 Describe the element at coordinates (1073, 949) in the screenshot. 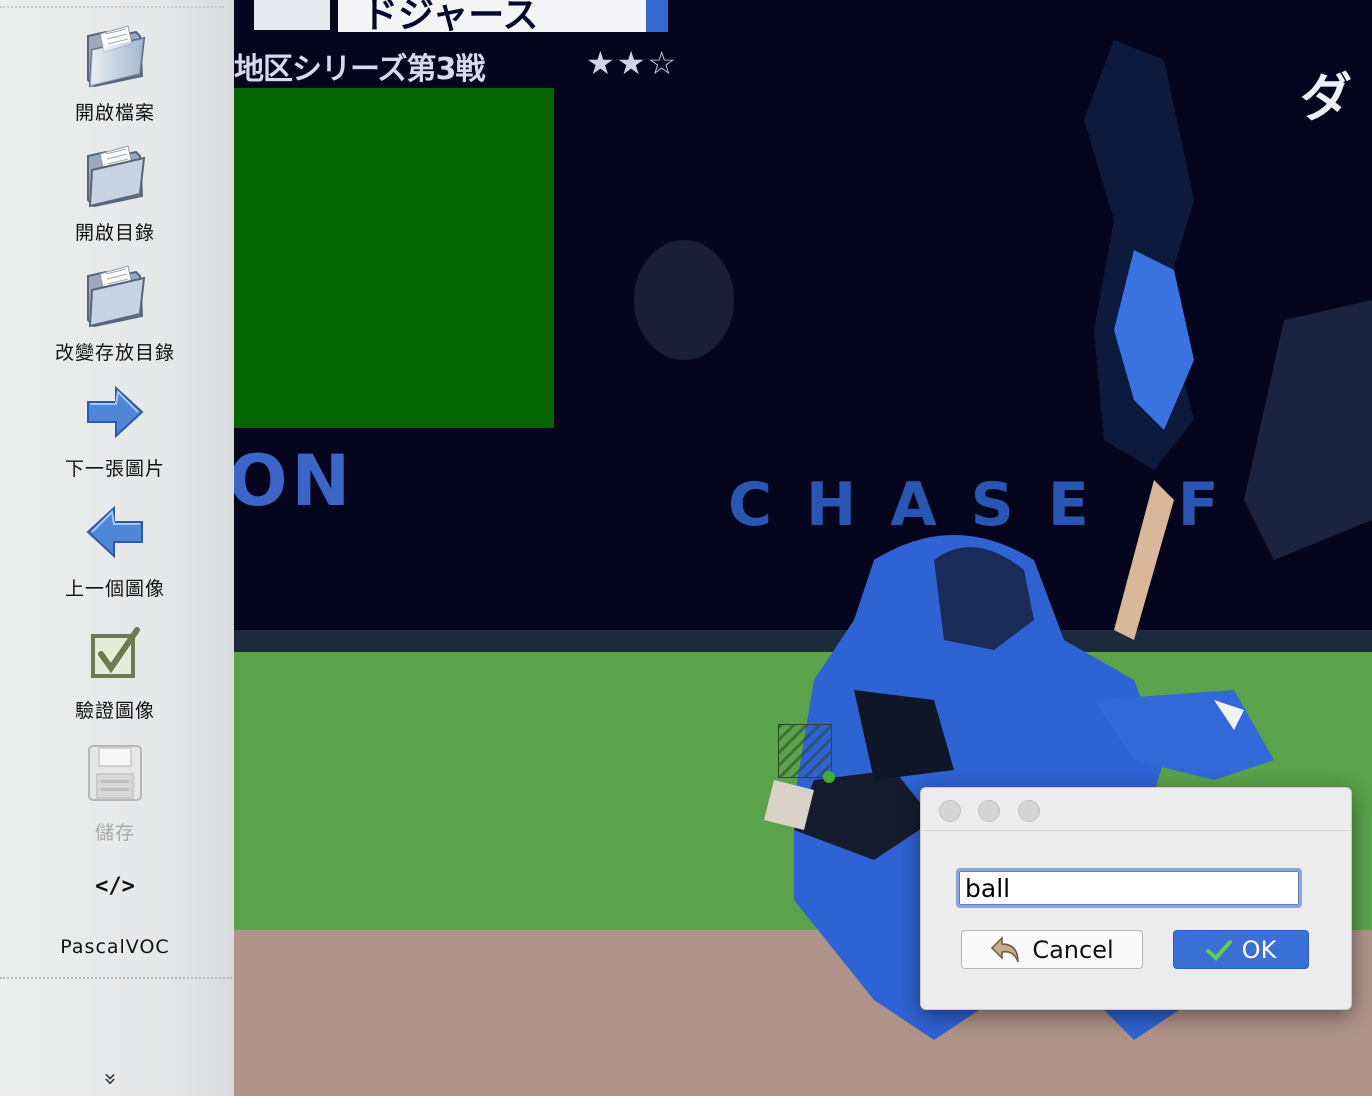

I see `cancel-label: Cancel` at that location.